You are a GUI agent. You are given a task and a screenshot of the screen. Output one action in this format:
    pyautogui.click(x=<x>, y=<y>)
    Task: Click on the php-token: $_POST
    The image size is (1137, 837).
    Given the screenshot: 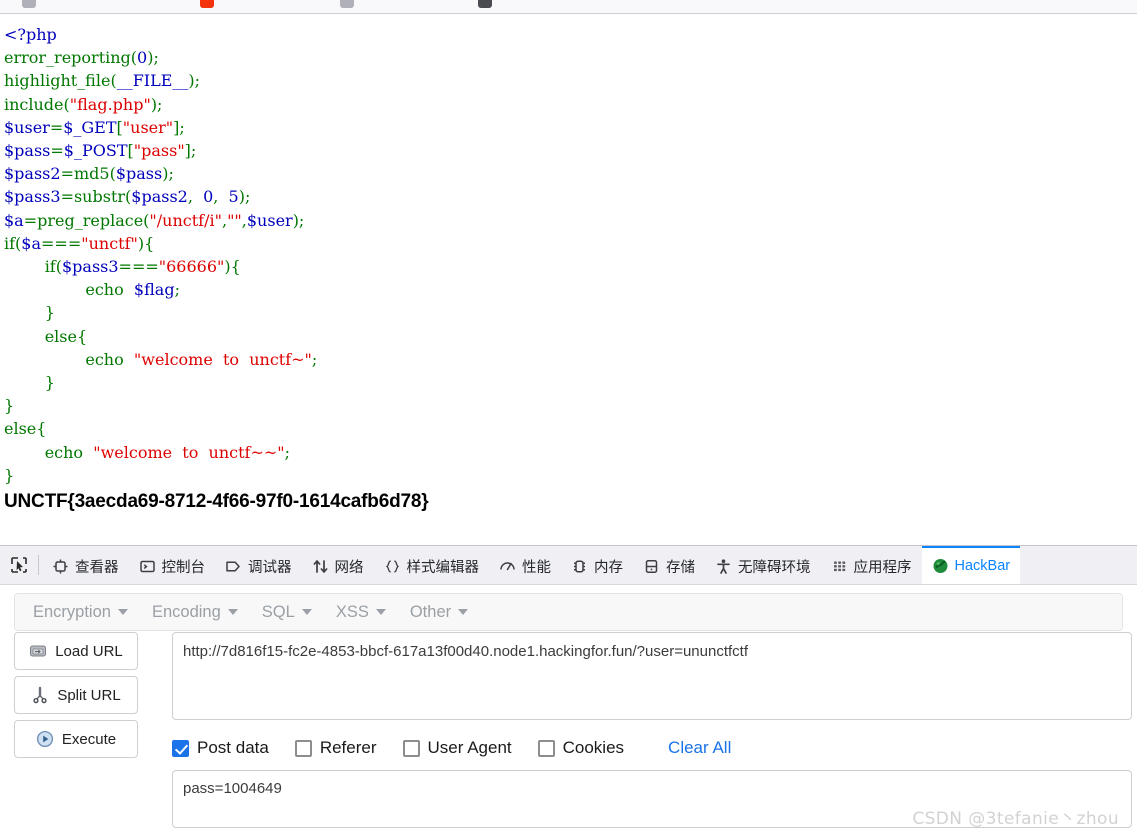 What is the action you would take?
    pyautogui.click(x=95, y=151)
    